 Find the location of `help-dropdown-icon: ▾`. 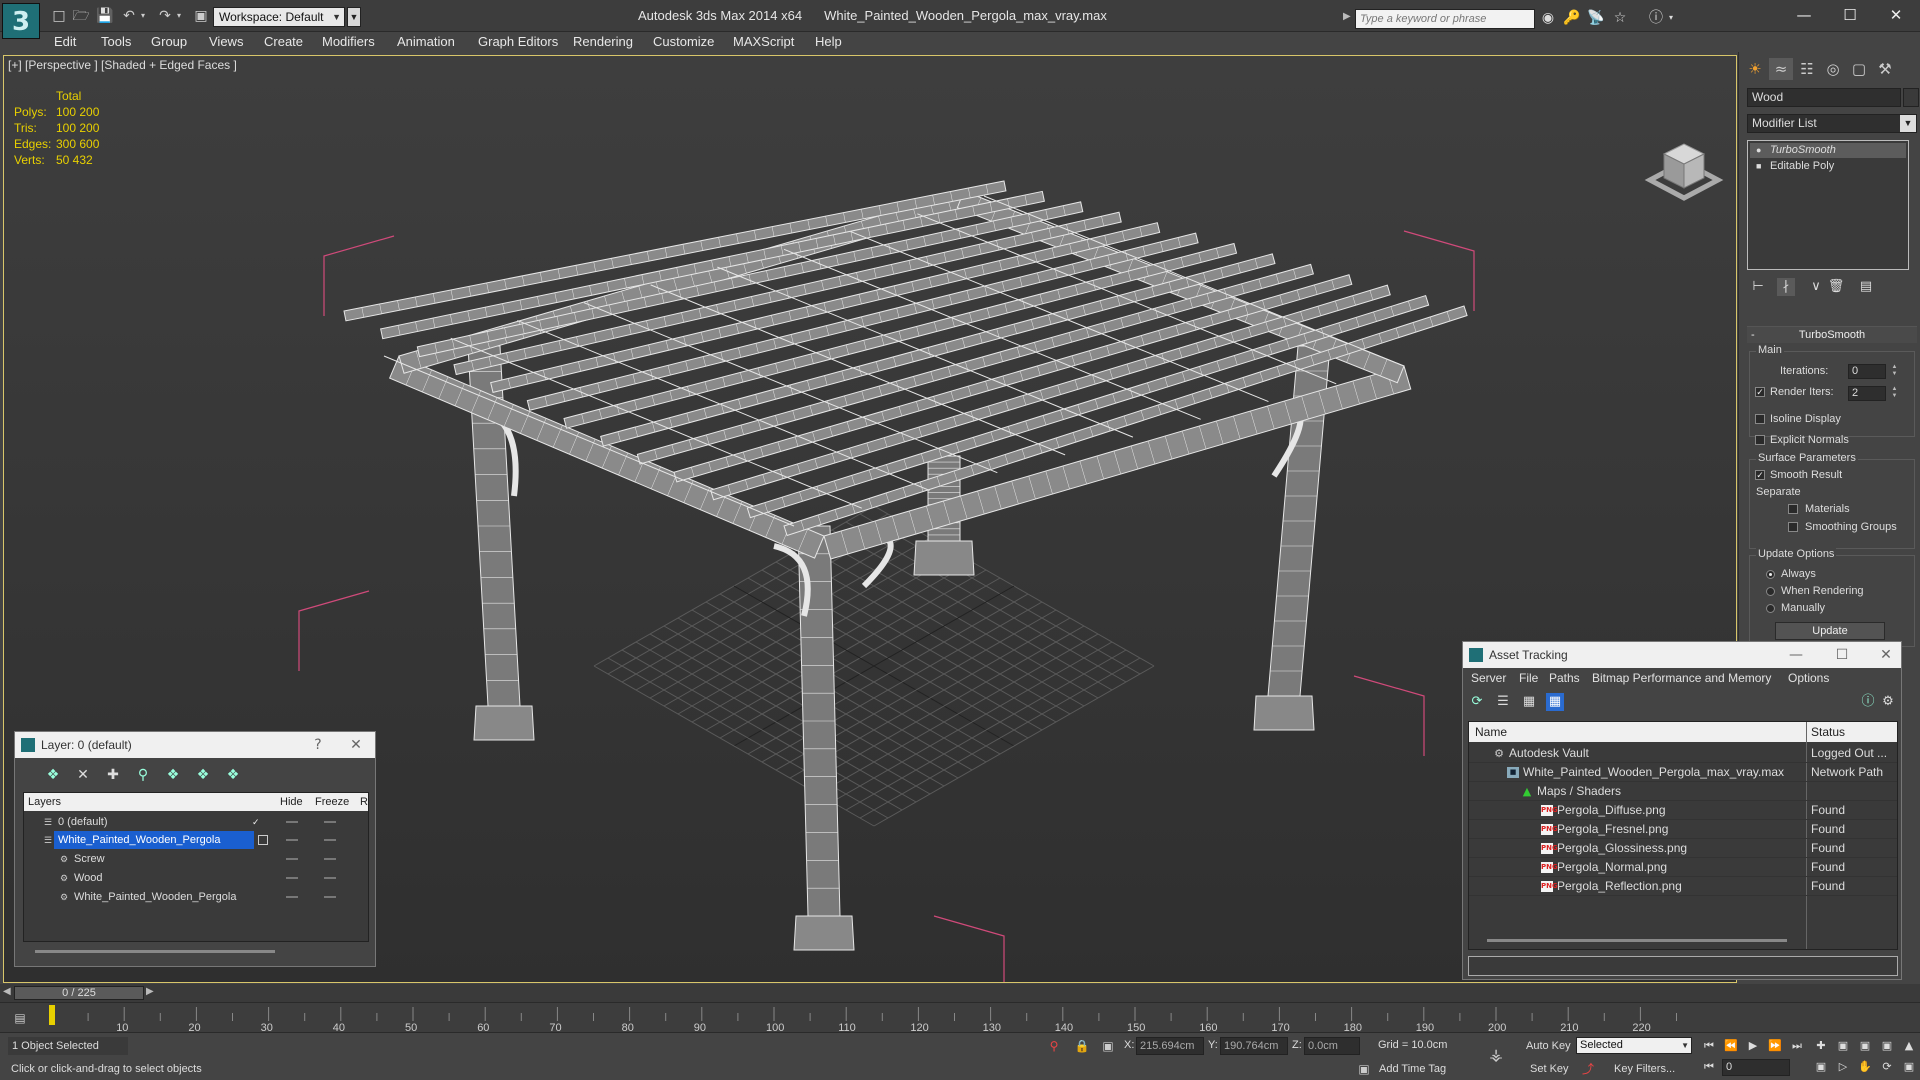

help-dropdown-icon: ▾ is located at coordinates (1671, 18).